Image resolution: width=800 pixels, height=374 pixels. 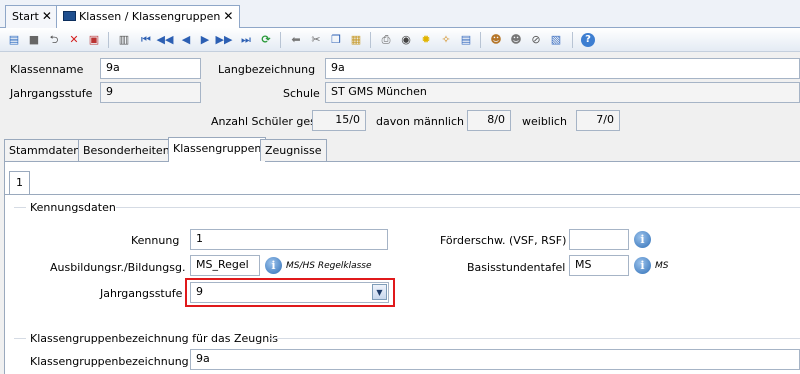 What do you see at coordinates (562, 92) in the screenshot?
I see `schule-field: ST GMS München` at bounding box center [562, 92].